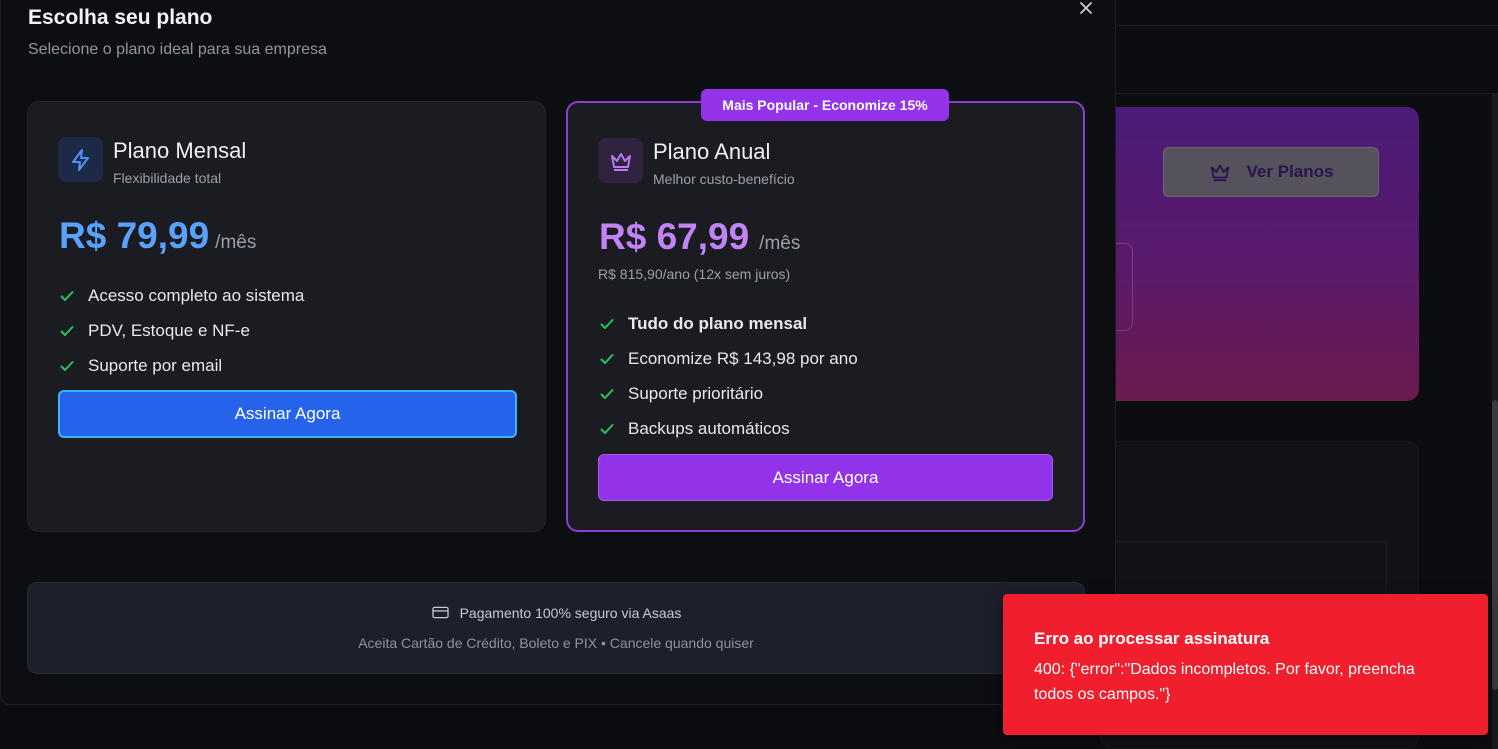 This screenshot has width=1498, height=749. I want to click on price-row: R$ 79,99 /mês, so click(157, 236).